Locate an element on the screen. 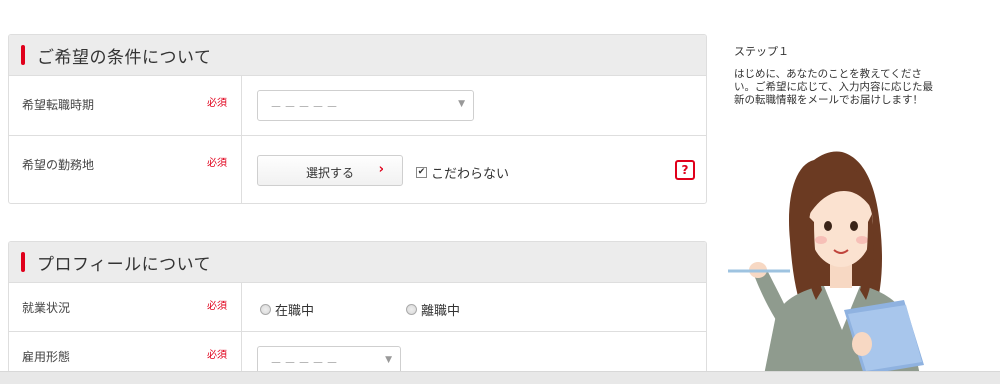 This screenshot has width=1000, height=384. chevron-right-icon: › is located at coordinates (381, 169).